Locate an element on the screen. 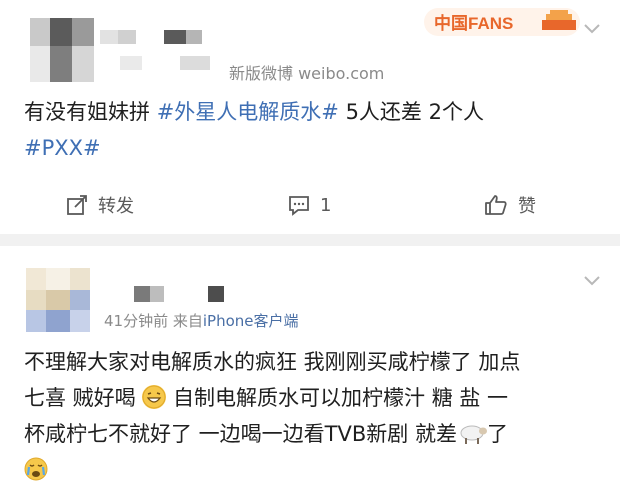  source-link: iPhone客户端 is located at coordinates (251, 321).